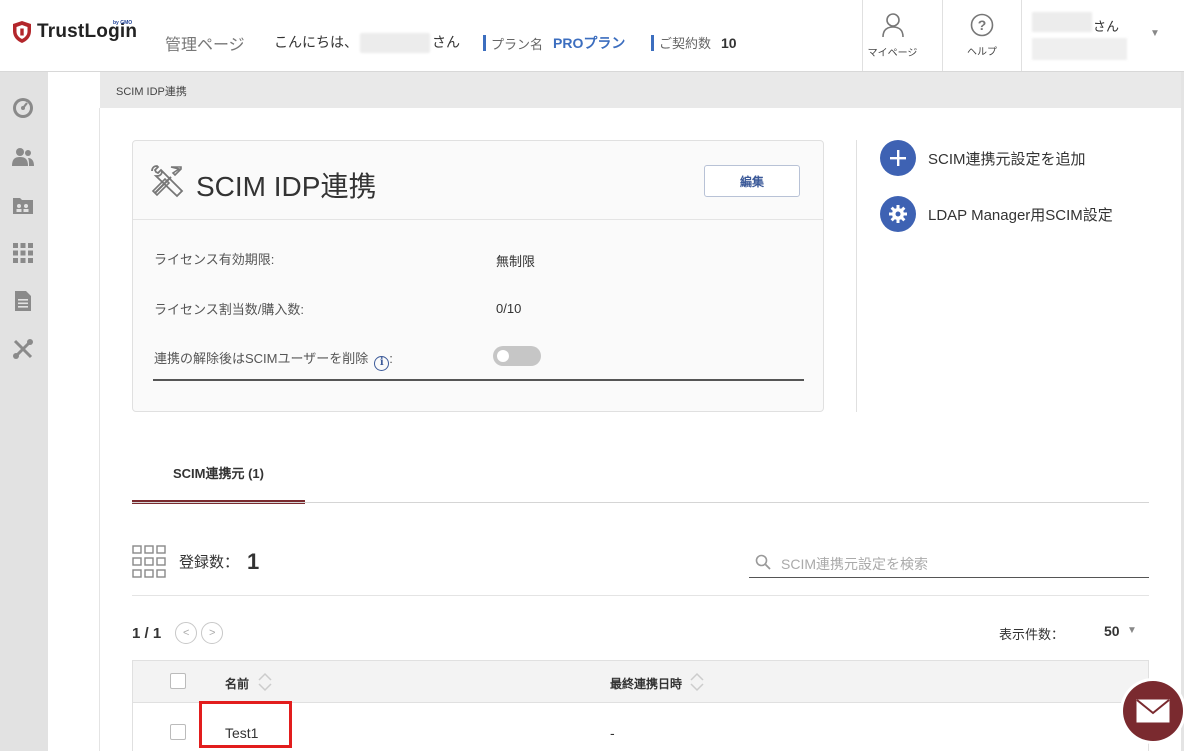  Describe the element at coordinates (1007, 159) in the screenshot. I see `add-scim-source-label: SCIM連携元設定を追加` at that location.